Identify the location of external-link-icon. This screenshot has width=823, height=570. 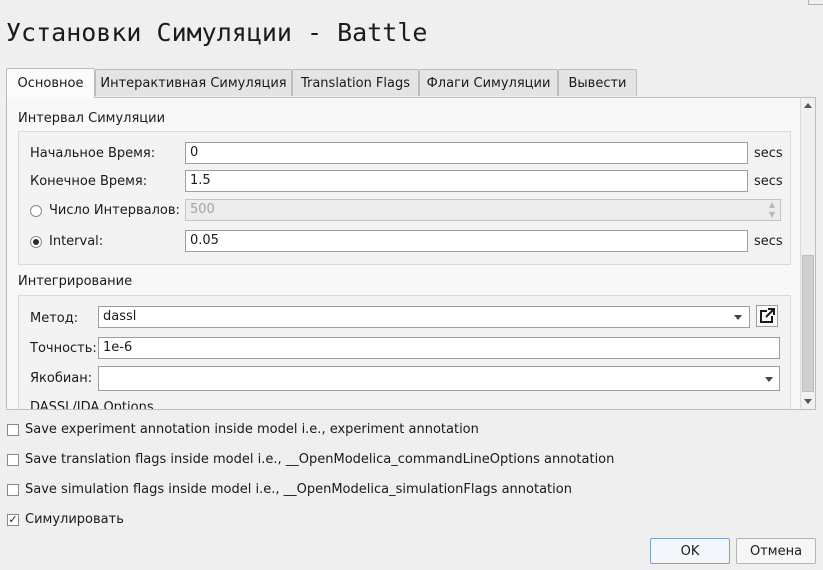
(767, 315).